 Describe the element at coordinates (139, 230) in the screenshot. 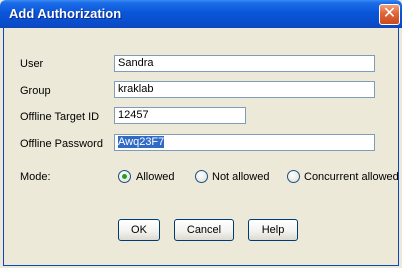

I see `ok-button: OK` at that location.